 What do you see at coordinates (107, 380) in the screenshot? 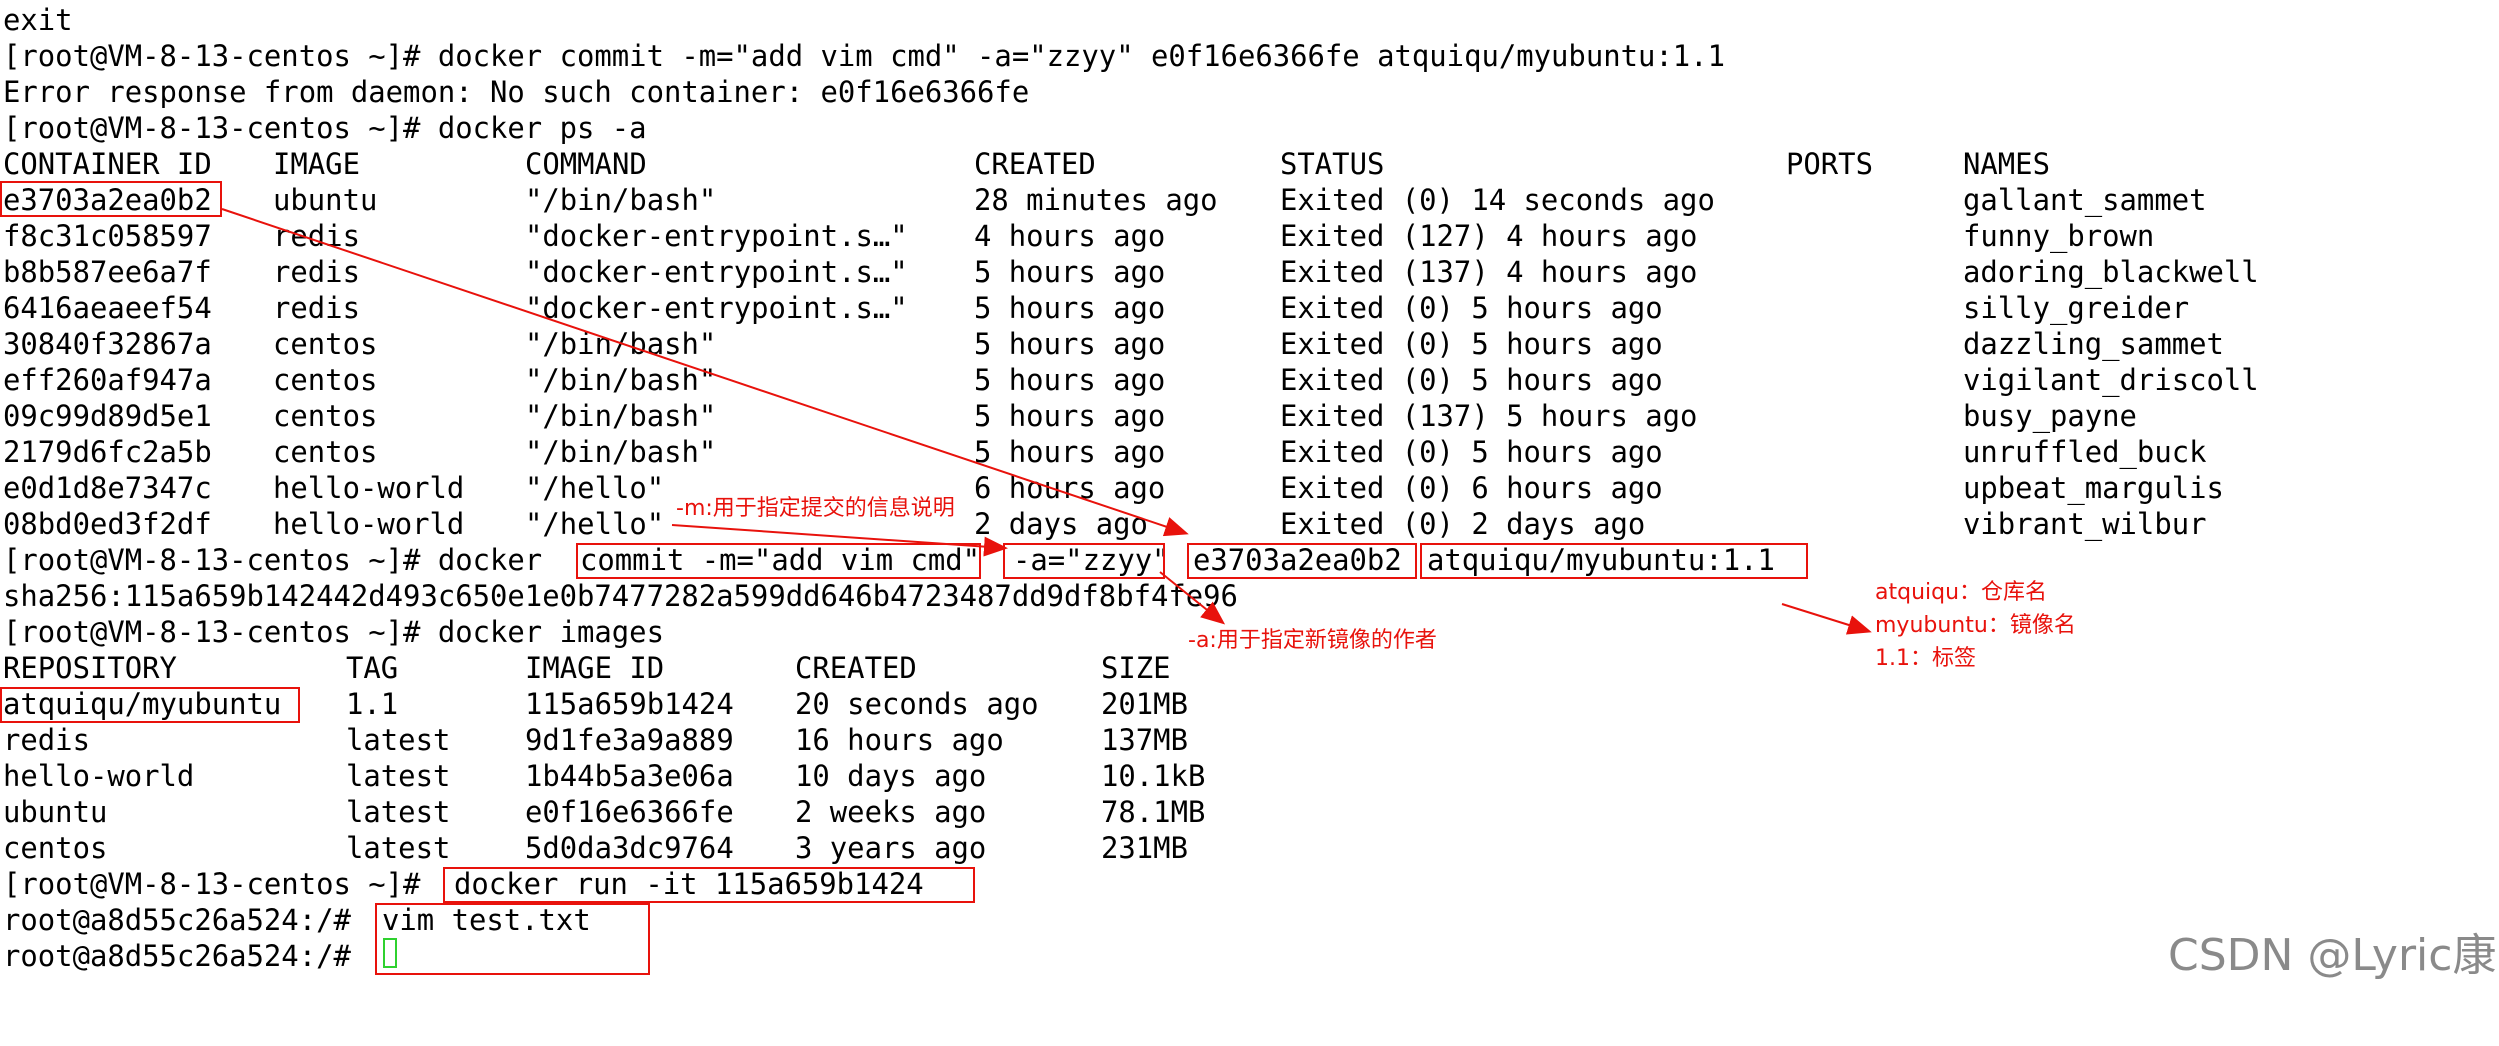
I see `ps-cell: eff260af947a` at bounding box center [107, 380].